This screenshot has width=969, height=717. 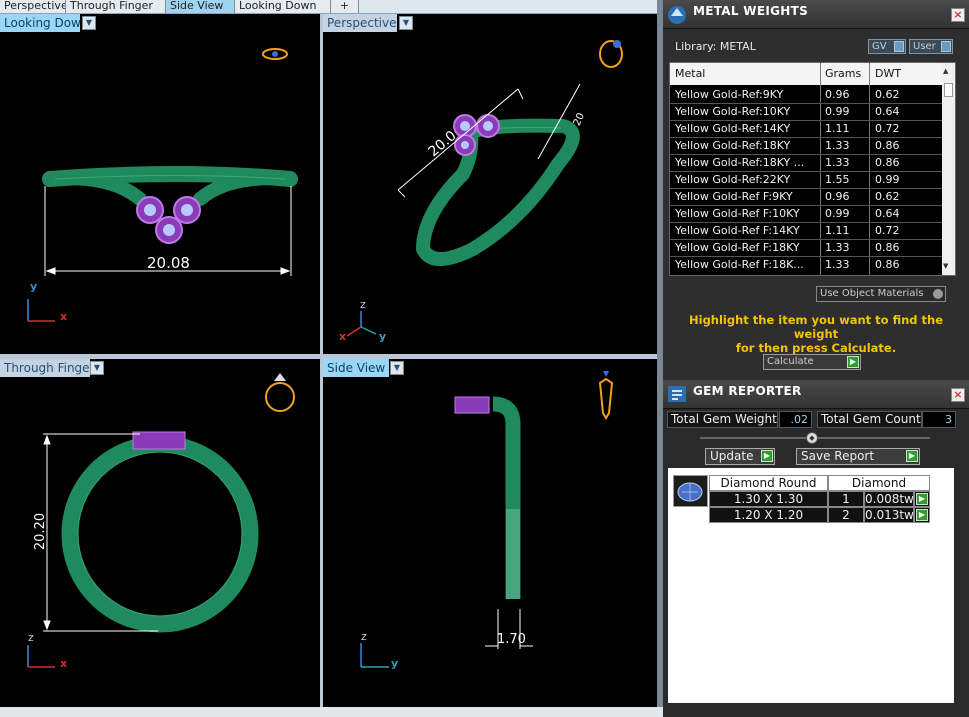 I want to click on table-row: Yellow Gold-Ref F:18KY 1.33 0.86, so click(x=807, y=247).